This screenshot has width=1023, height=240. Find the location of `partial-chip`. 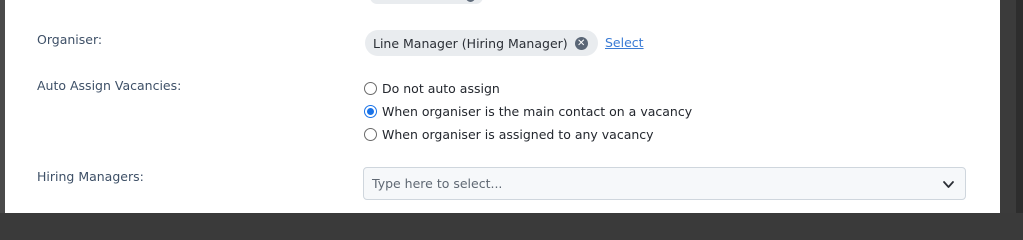

partial-chip is located at coordinates (426, 2).